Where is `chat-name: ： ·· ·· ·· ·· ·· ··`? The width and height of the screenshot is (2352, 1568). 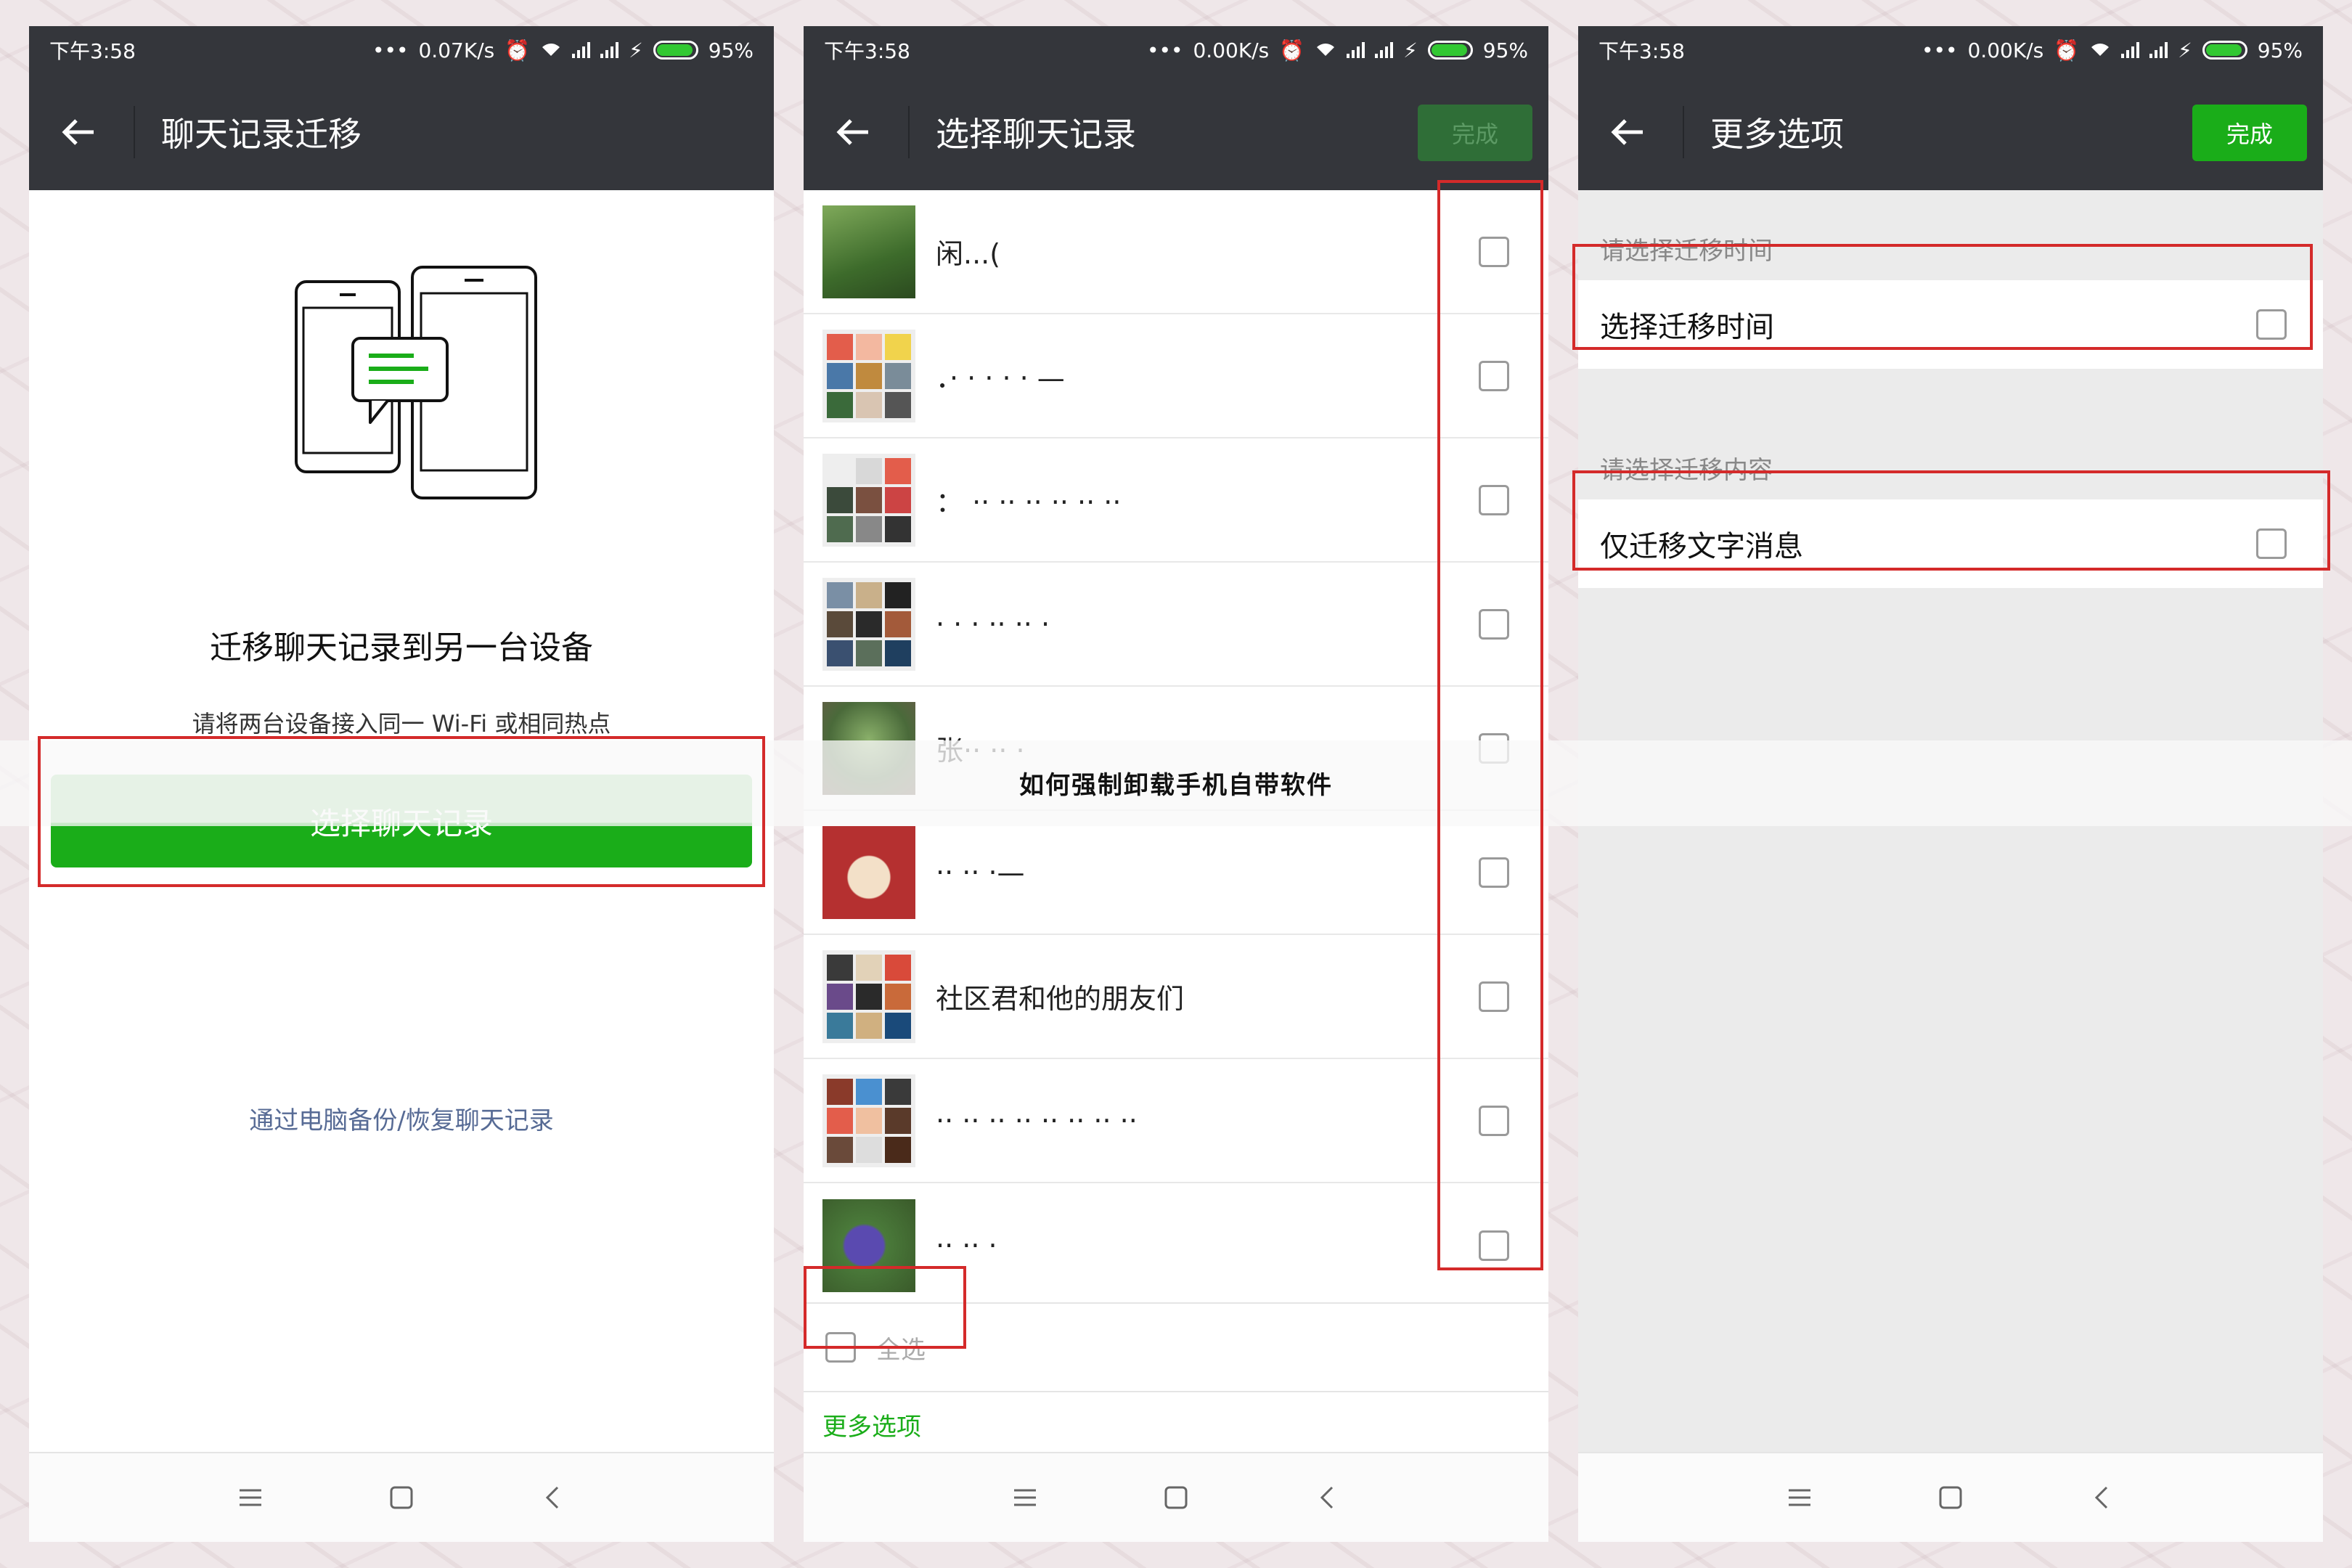 chat-name: ： ·· ·· ·· ·· ·· ·· is located at coordinates (1029, 502).